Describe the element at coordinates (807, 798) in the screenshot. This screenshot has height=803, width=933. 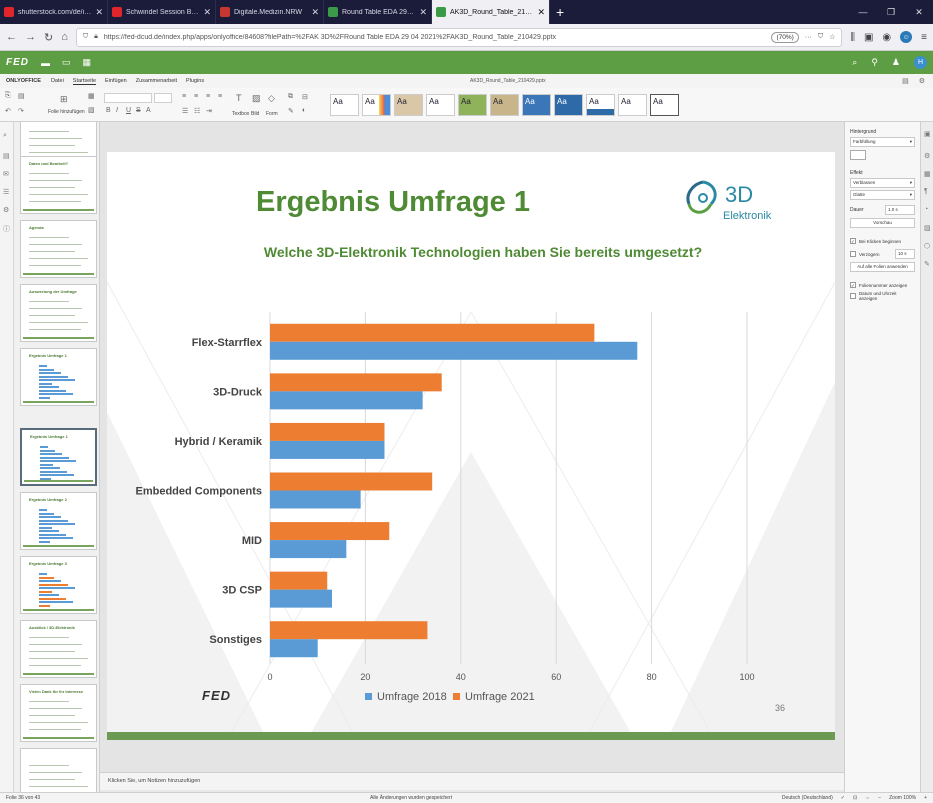
I see `language-select: Deutsch (Deutschland)` at that location.